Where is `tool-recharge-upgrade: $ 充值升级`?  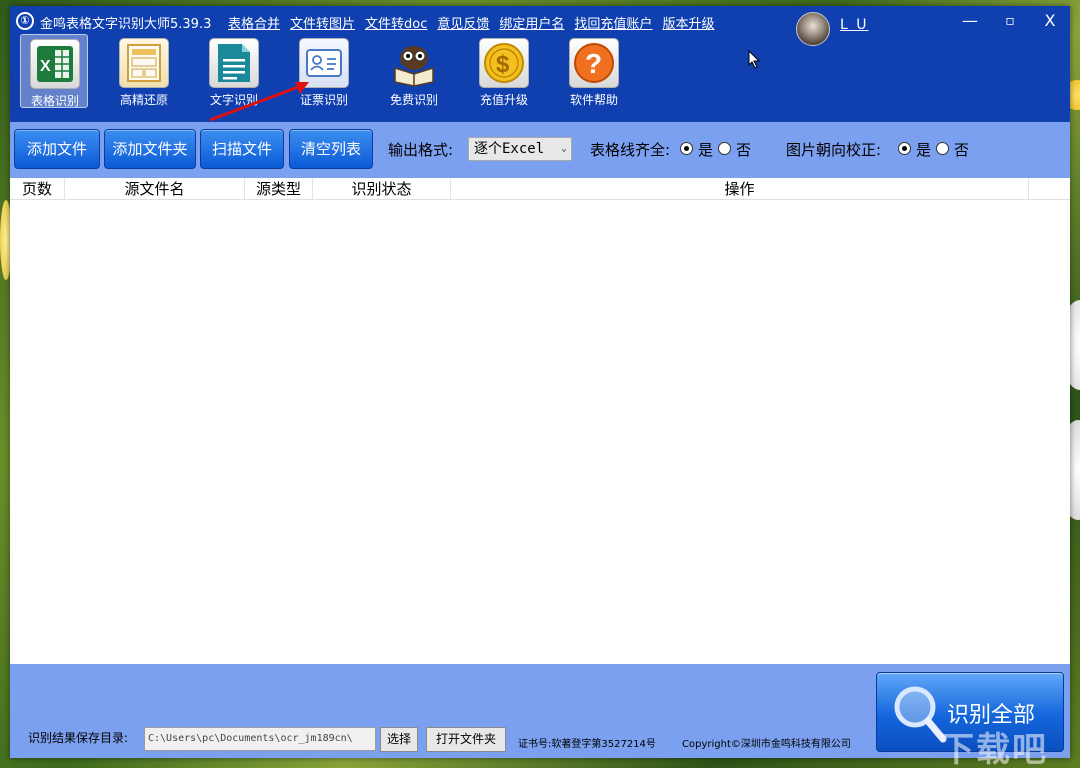
tool-recharge-upgrade: $ 充值升级 is located at coordinates (504, 71).